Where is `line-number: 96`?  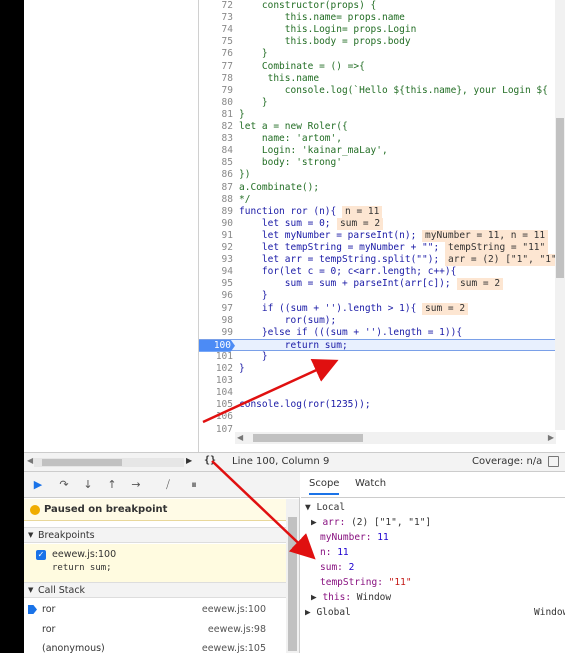 line-number: 96 is located at coordinates (216, 296).